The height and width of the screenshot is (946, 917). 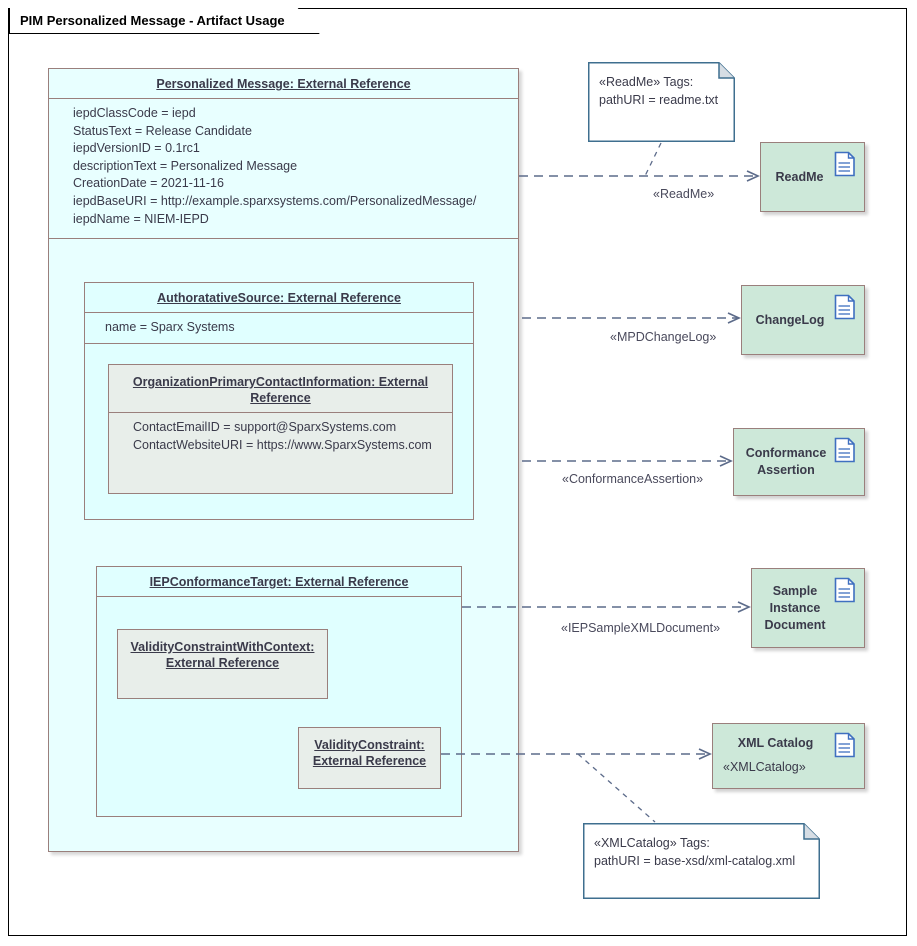 I want to click on class-authoratative-source-title: AuthoratativeSource: External Reference, so click(x=279, y=298).